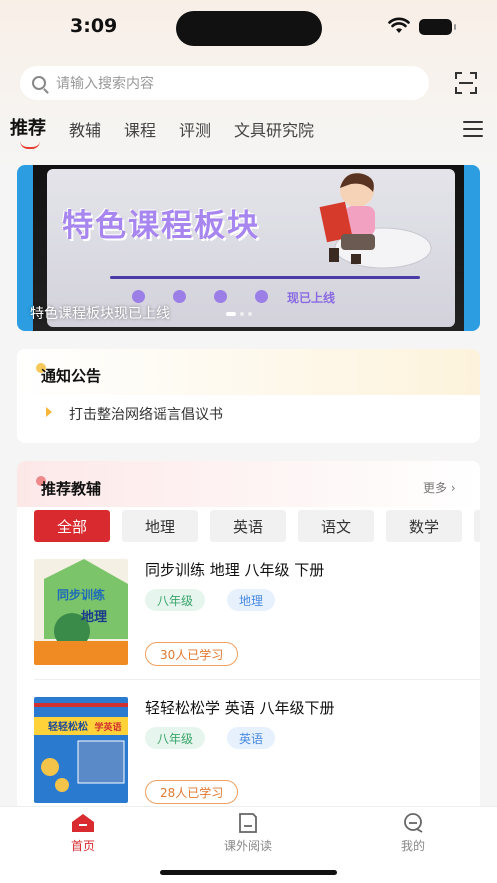 This screenshot has width=497, height=883. What do you see at coordinates (248, 484) in the screenshot?
I see `recommended-header: 推荐教辅 更多 ›` at bounding box center [248, 484].